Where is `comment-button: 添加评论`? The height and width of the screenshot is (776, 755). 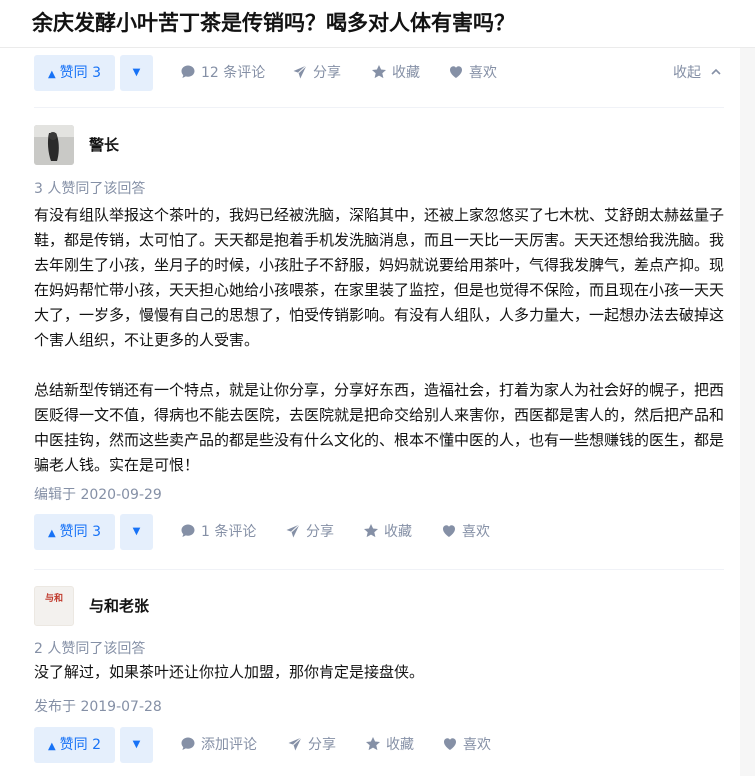
comment-button: 添加评论 is located at coordinates (218, 745).